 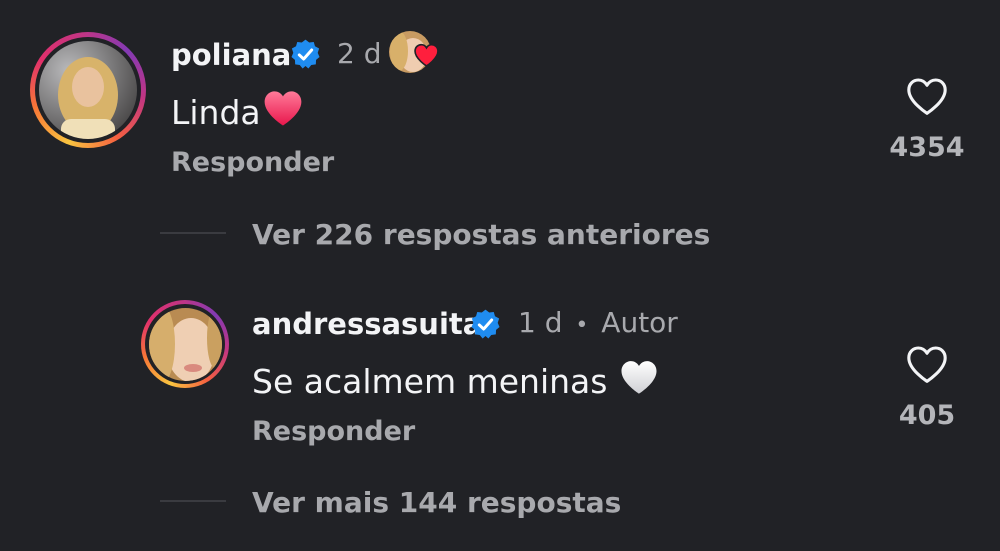 What do you see at coordinates (359, 53) in the screenshot?
I see `comment-timestamp: 2 d` at bounding box center [359, 53].